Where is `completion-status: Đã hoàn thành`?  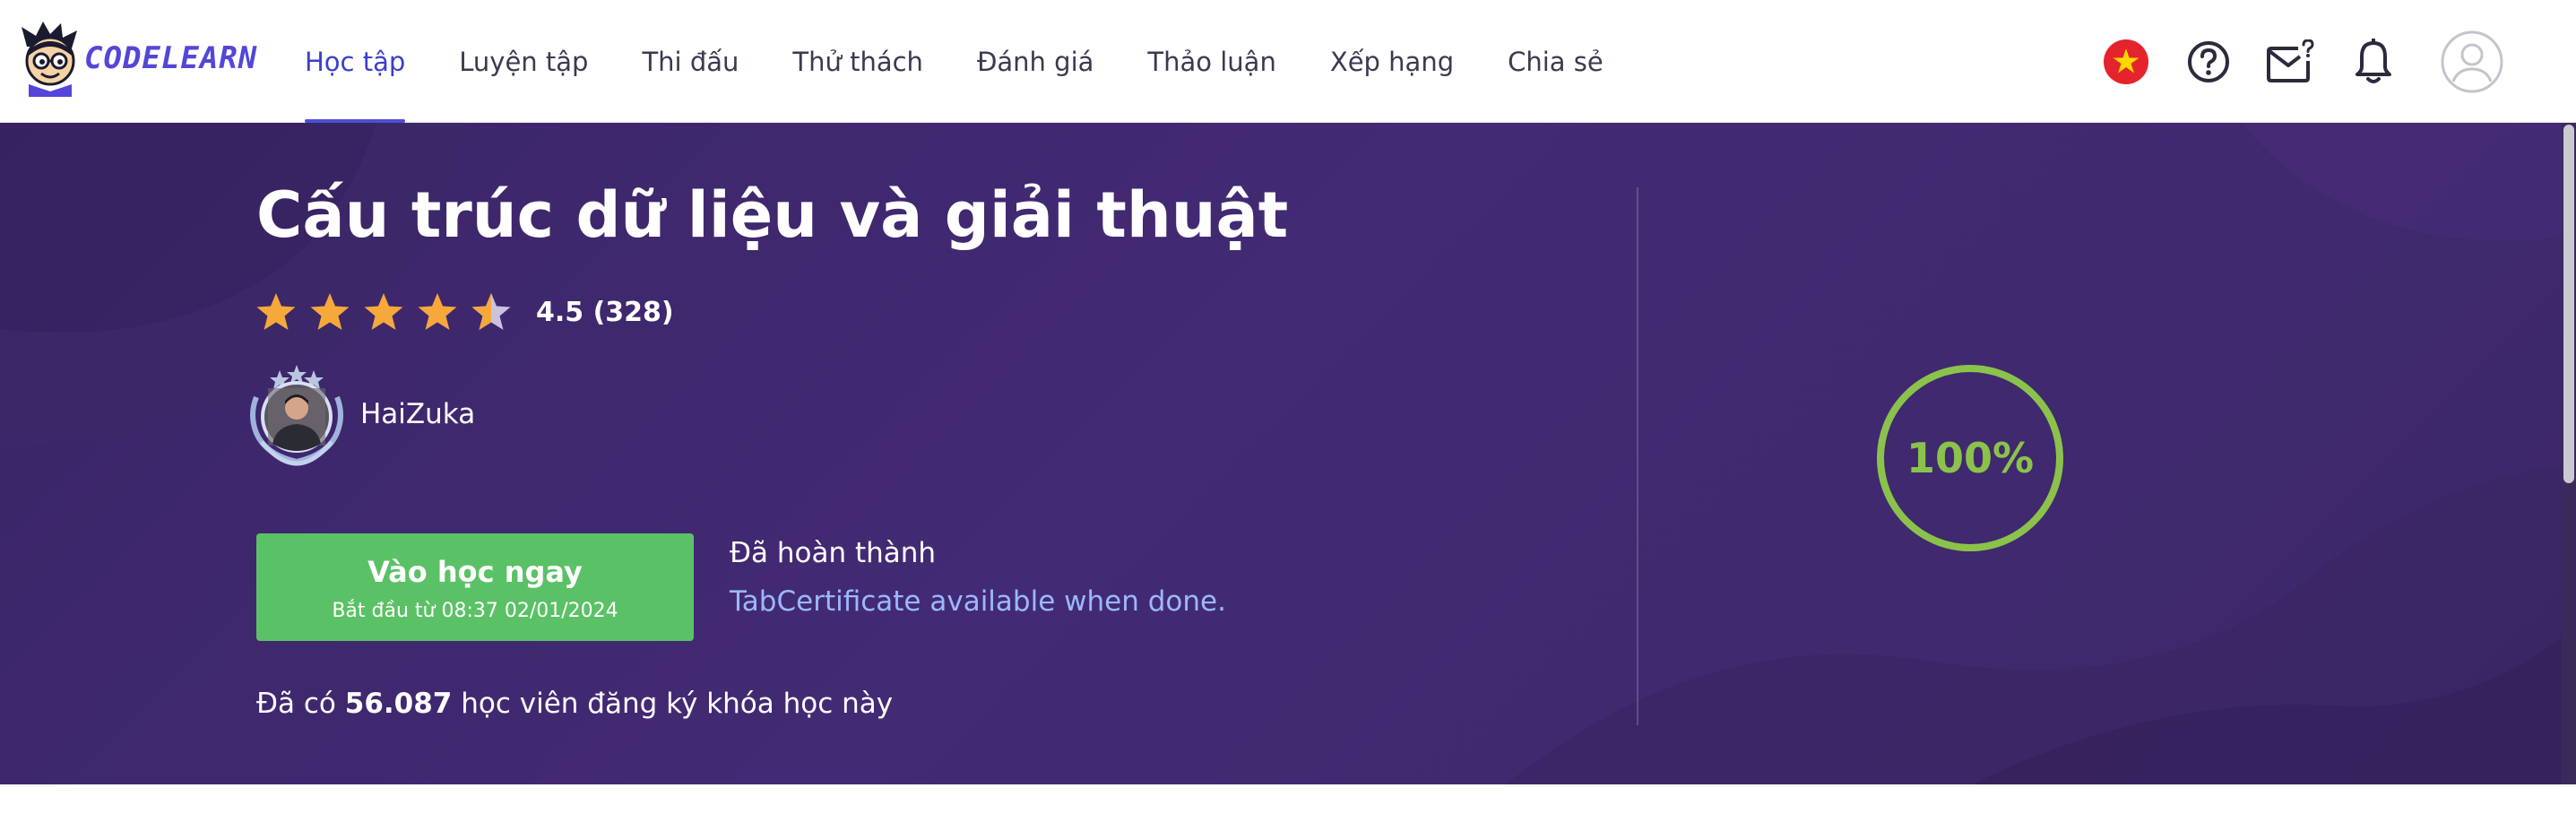
completion-status: Đã hoàn thành is located at coordinates (833, 553).